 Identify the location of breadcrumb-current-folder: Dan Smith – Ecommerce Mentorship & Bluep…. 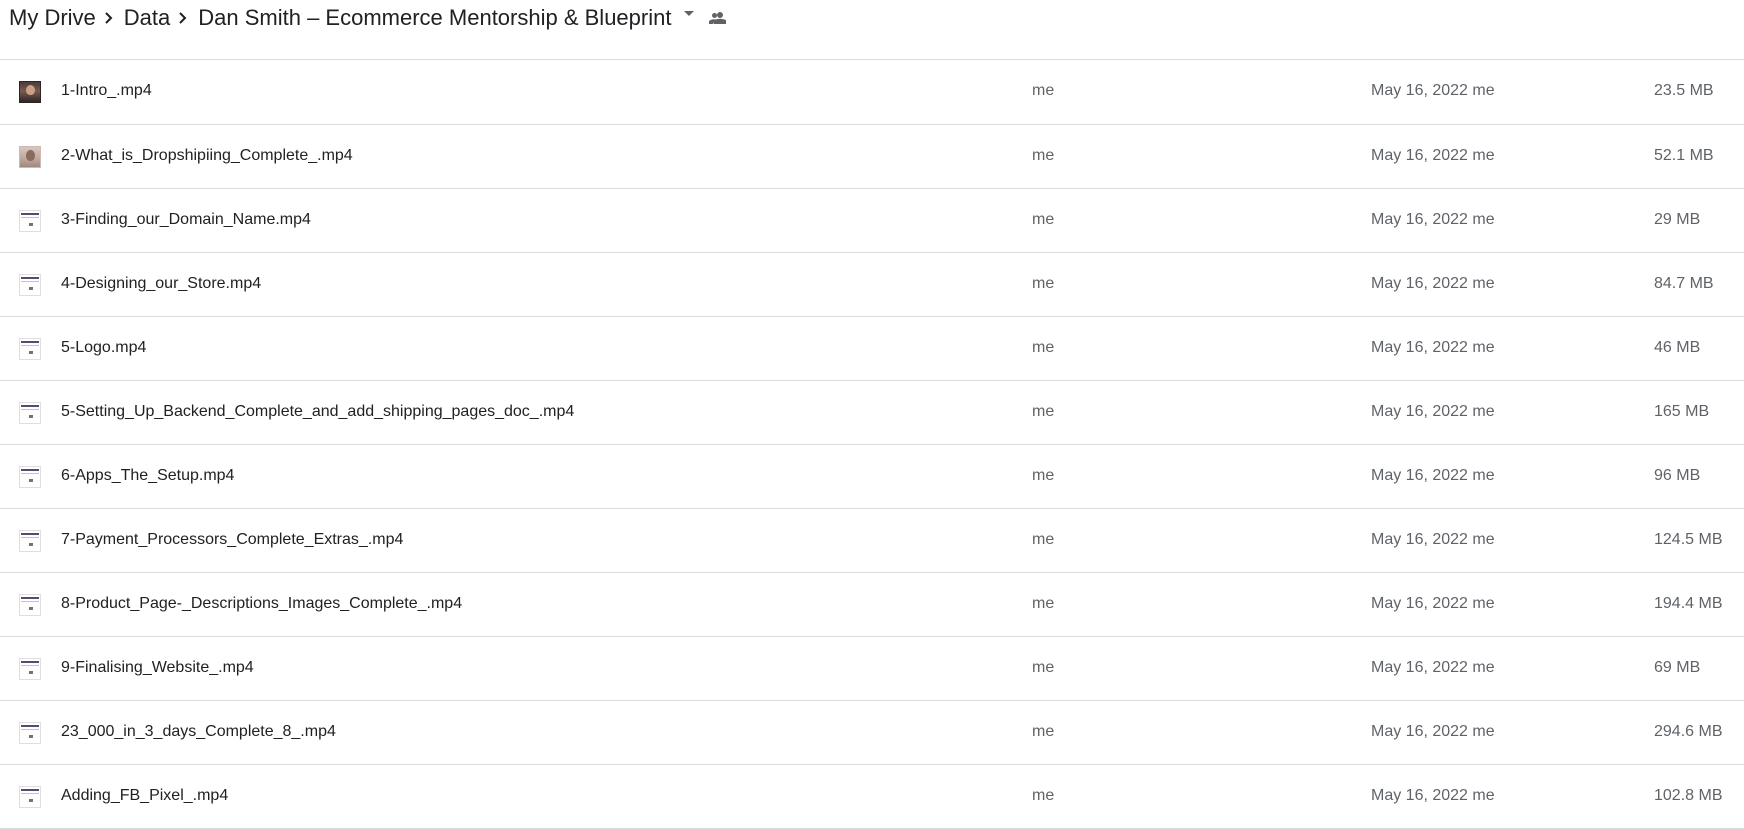
(434, 18).